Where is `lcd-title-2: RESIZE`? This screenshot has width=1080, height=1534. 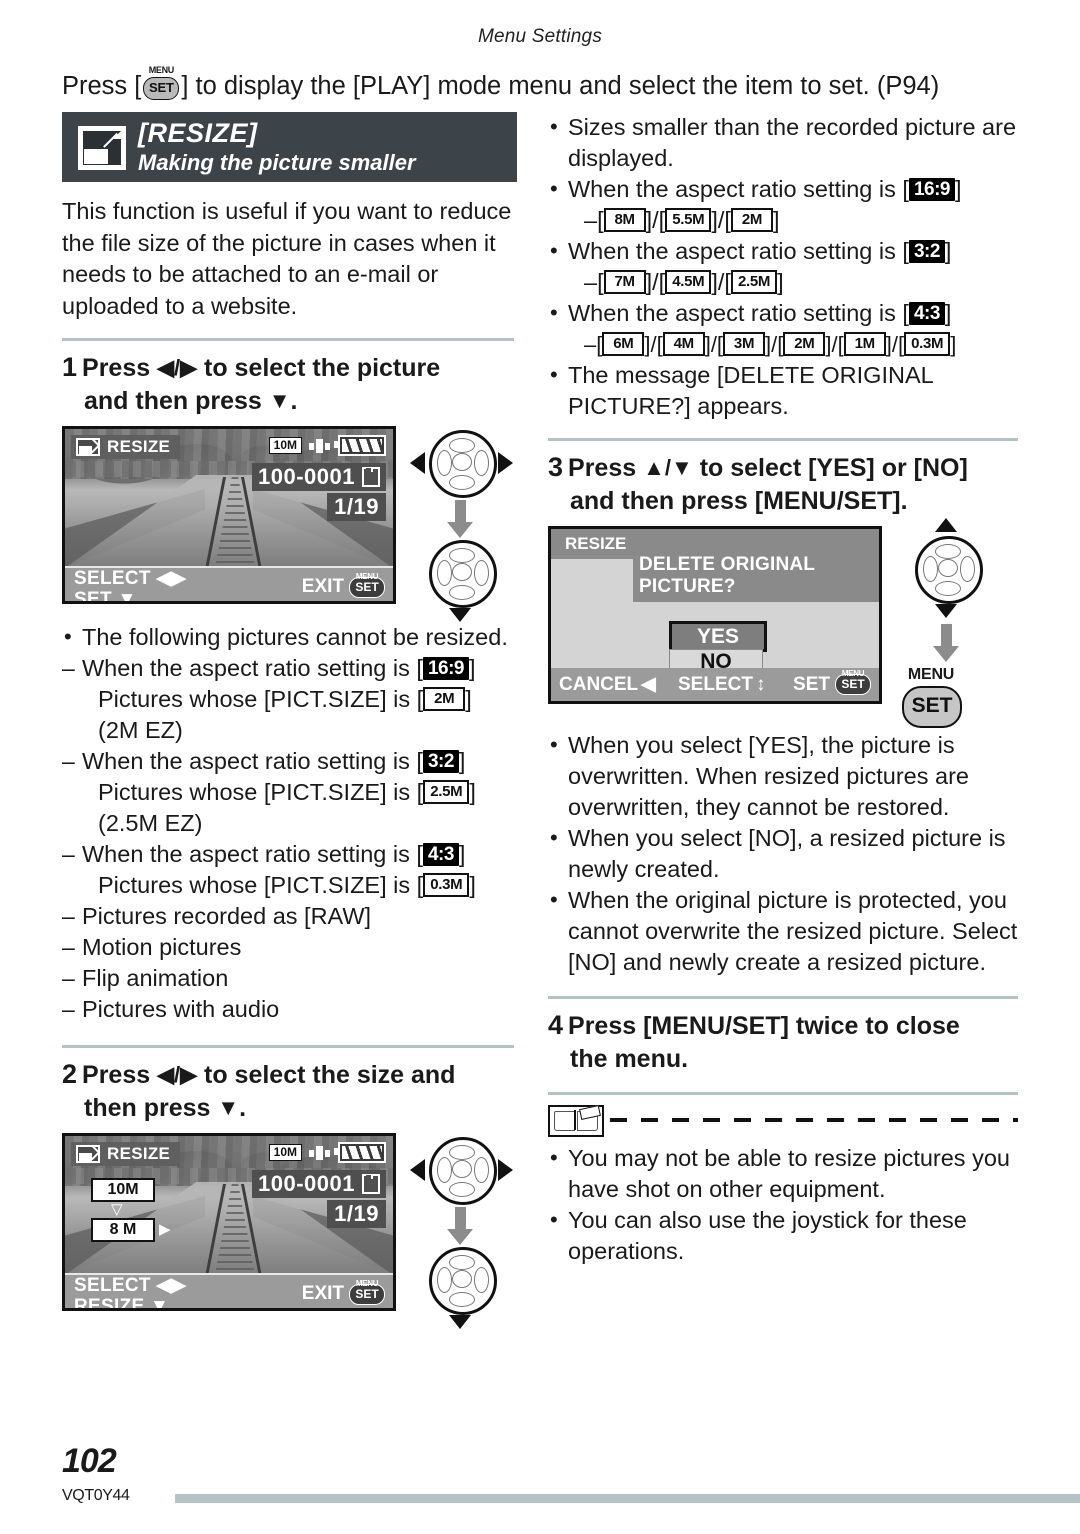
lcd-title-2: RESIZE is located at coordinates (139, 1153).